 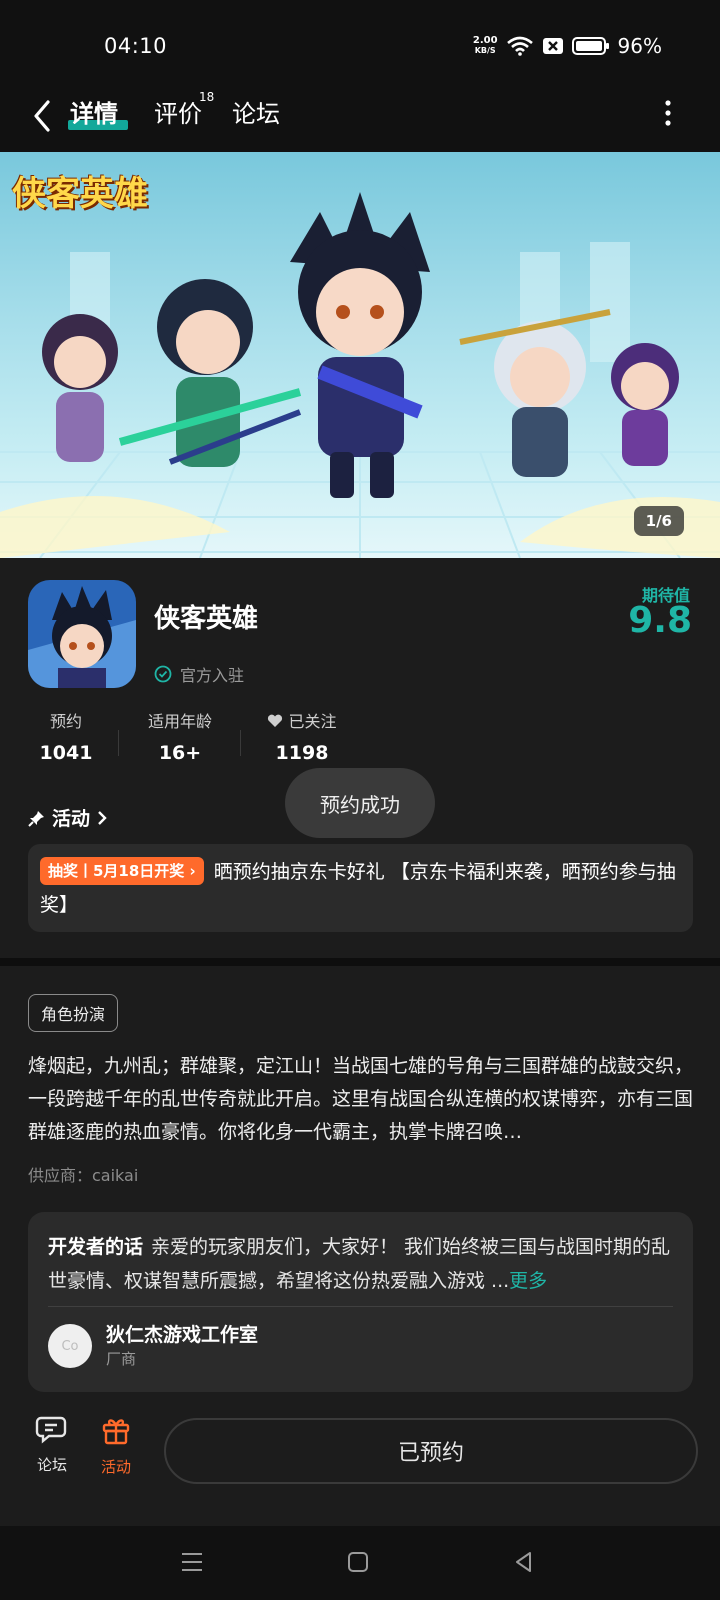 What do you see at coordinates (96, 1247) in the screenshot?
I see `developer-note-title: 开发者的话` at bounding box center [96, 1247].